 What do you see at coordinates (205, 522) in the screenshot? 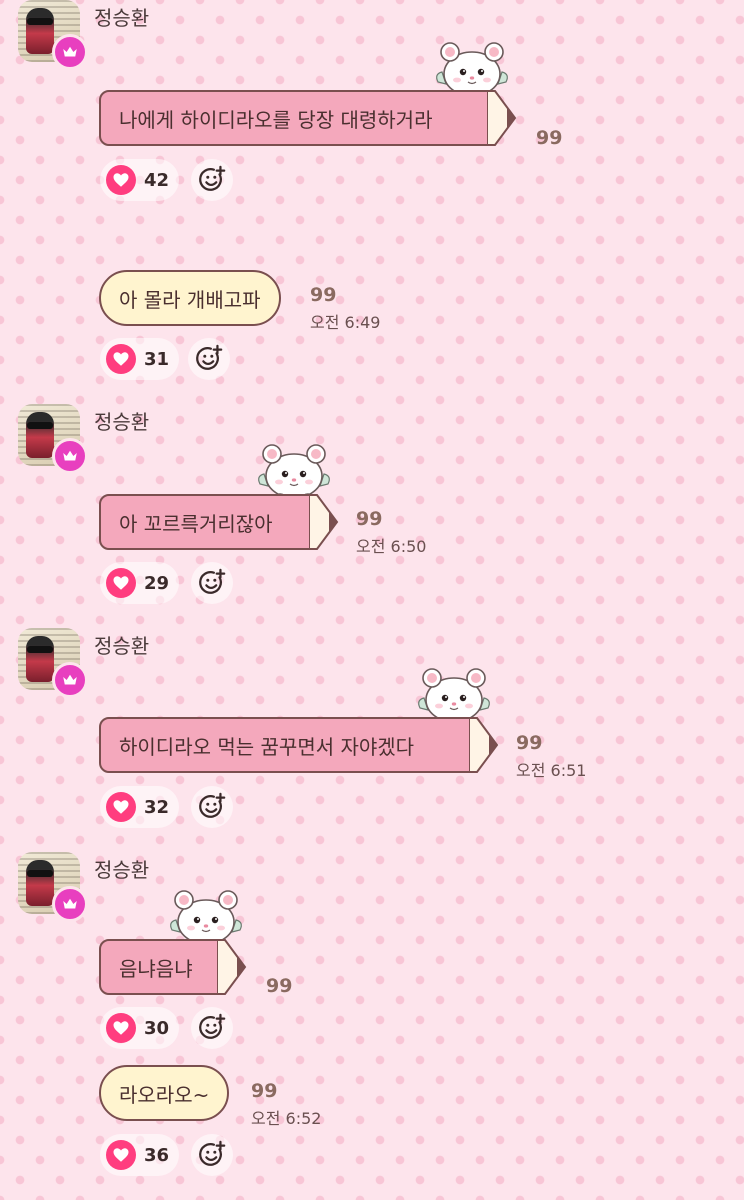
I see `message-bubble: 아 꼬르륵거리잖아` at bounding box center [205, 522].